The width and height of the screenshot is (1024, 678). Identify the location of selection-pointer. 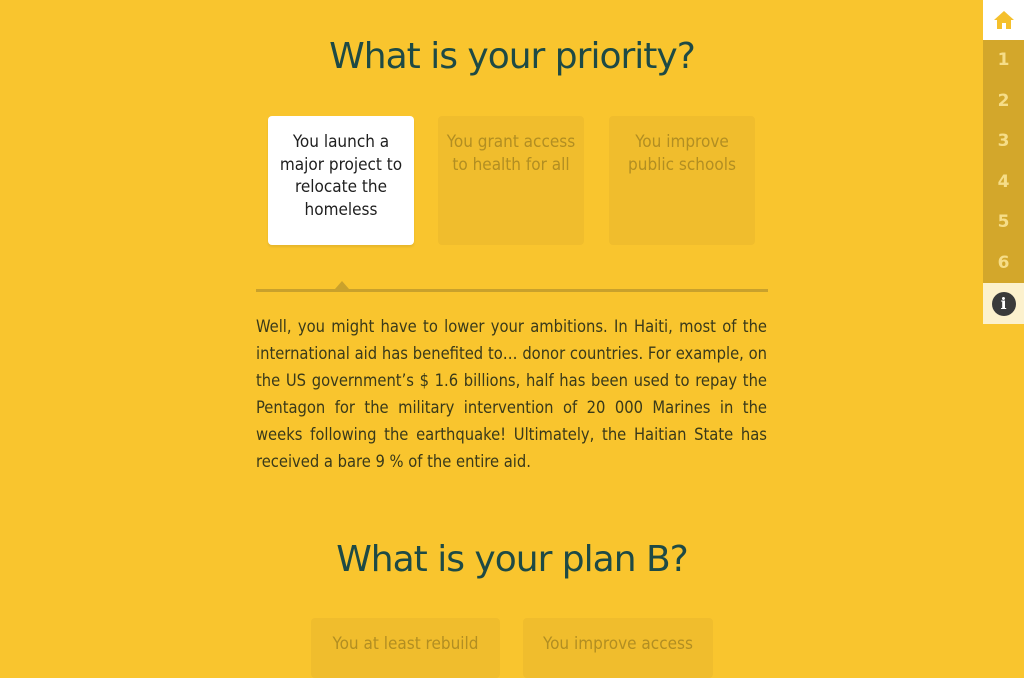
(342, 285).